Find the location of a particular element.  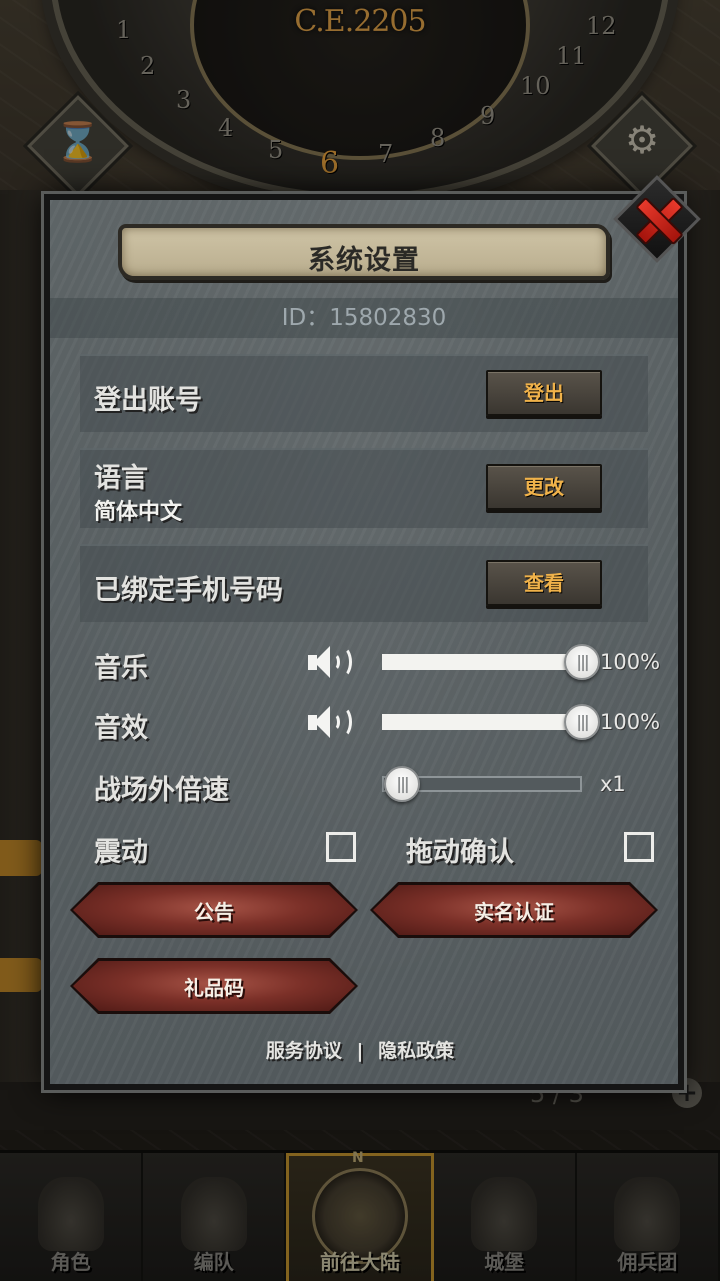

realname-verify-button: 实名认证 is located at coordinates (514, 910).